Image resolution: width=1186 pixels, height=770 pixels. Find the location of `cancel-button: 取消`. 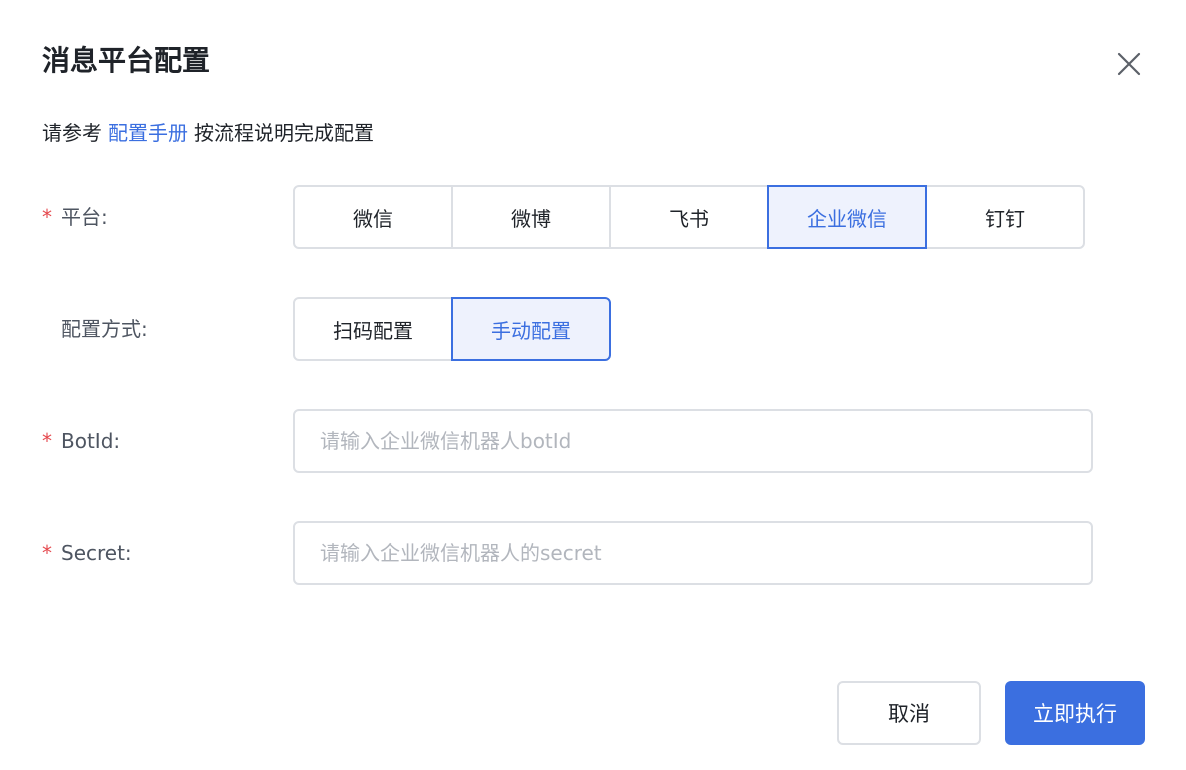

cancel-button: 取消 is located at coordinates (909, 713).